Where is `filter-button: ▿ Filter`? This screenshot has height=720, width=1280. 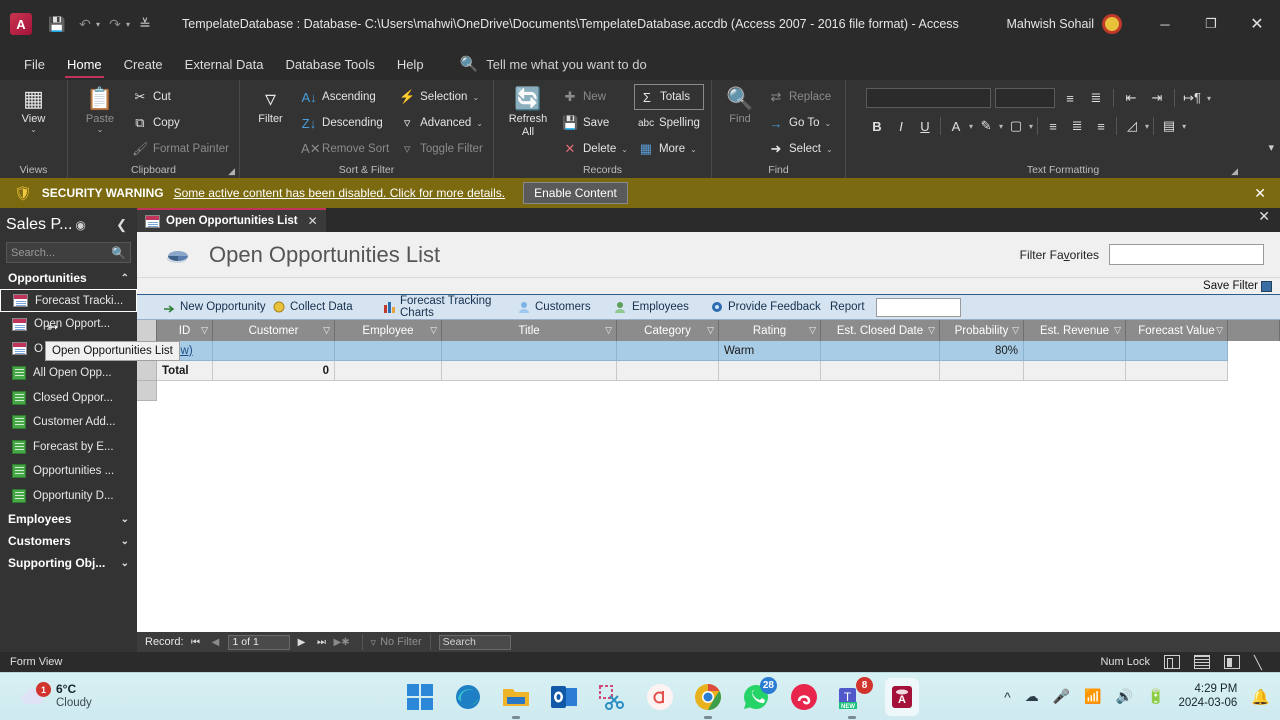
filter-button: ▿ Filter is located at coordinates (270, 104).